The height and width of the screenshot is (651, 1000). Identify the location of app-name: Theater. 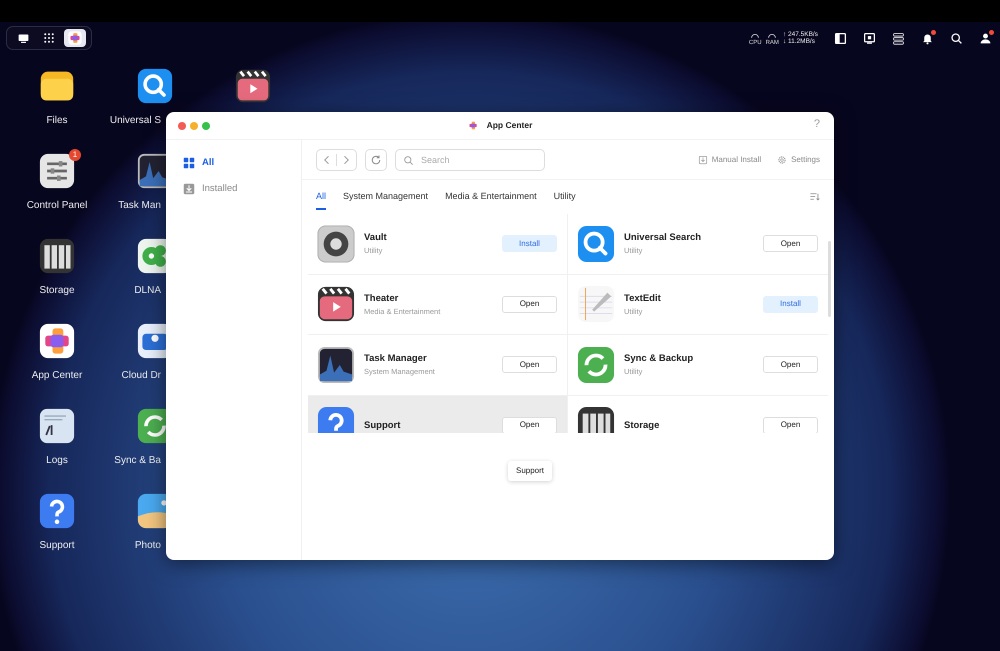
(382, 298).